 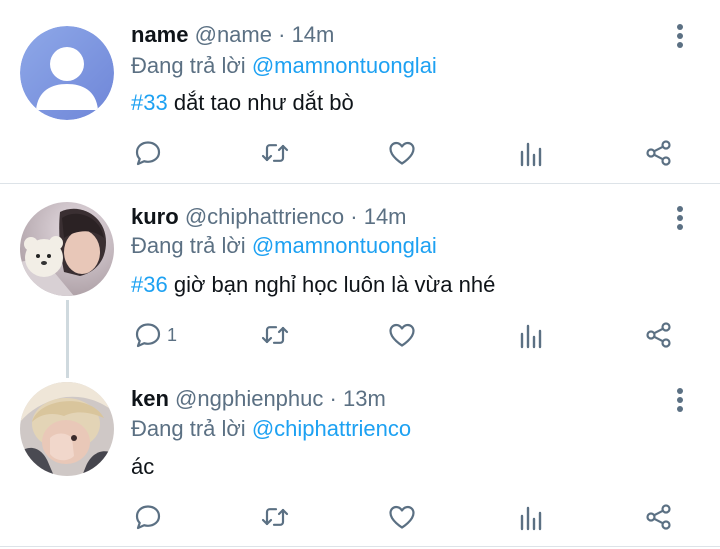 I want to click on tweet-body: giờ bạn nghỉ học luôn là vừa nhé, so click(x=331, y=284).